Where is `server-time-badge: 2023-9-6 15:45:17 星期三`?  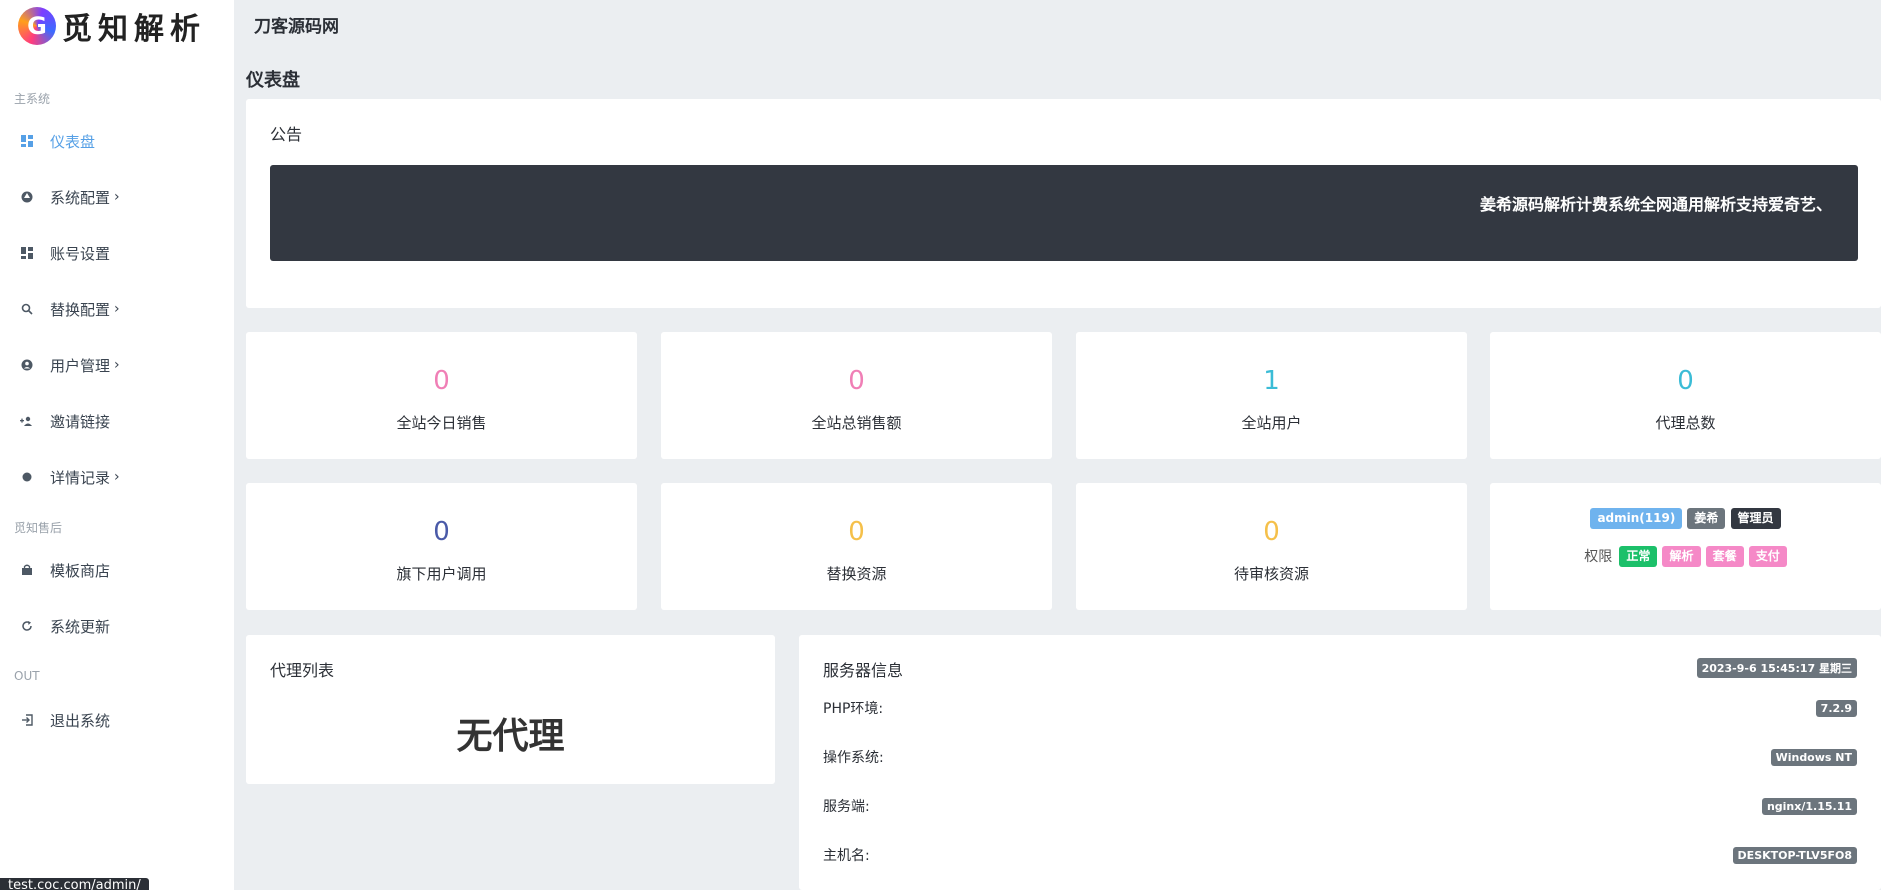 server-time-badge: 2023-9-6 15:45:17 星期三 is located at coordinates (1776, 668).